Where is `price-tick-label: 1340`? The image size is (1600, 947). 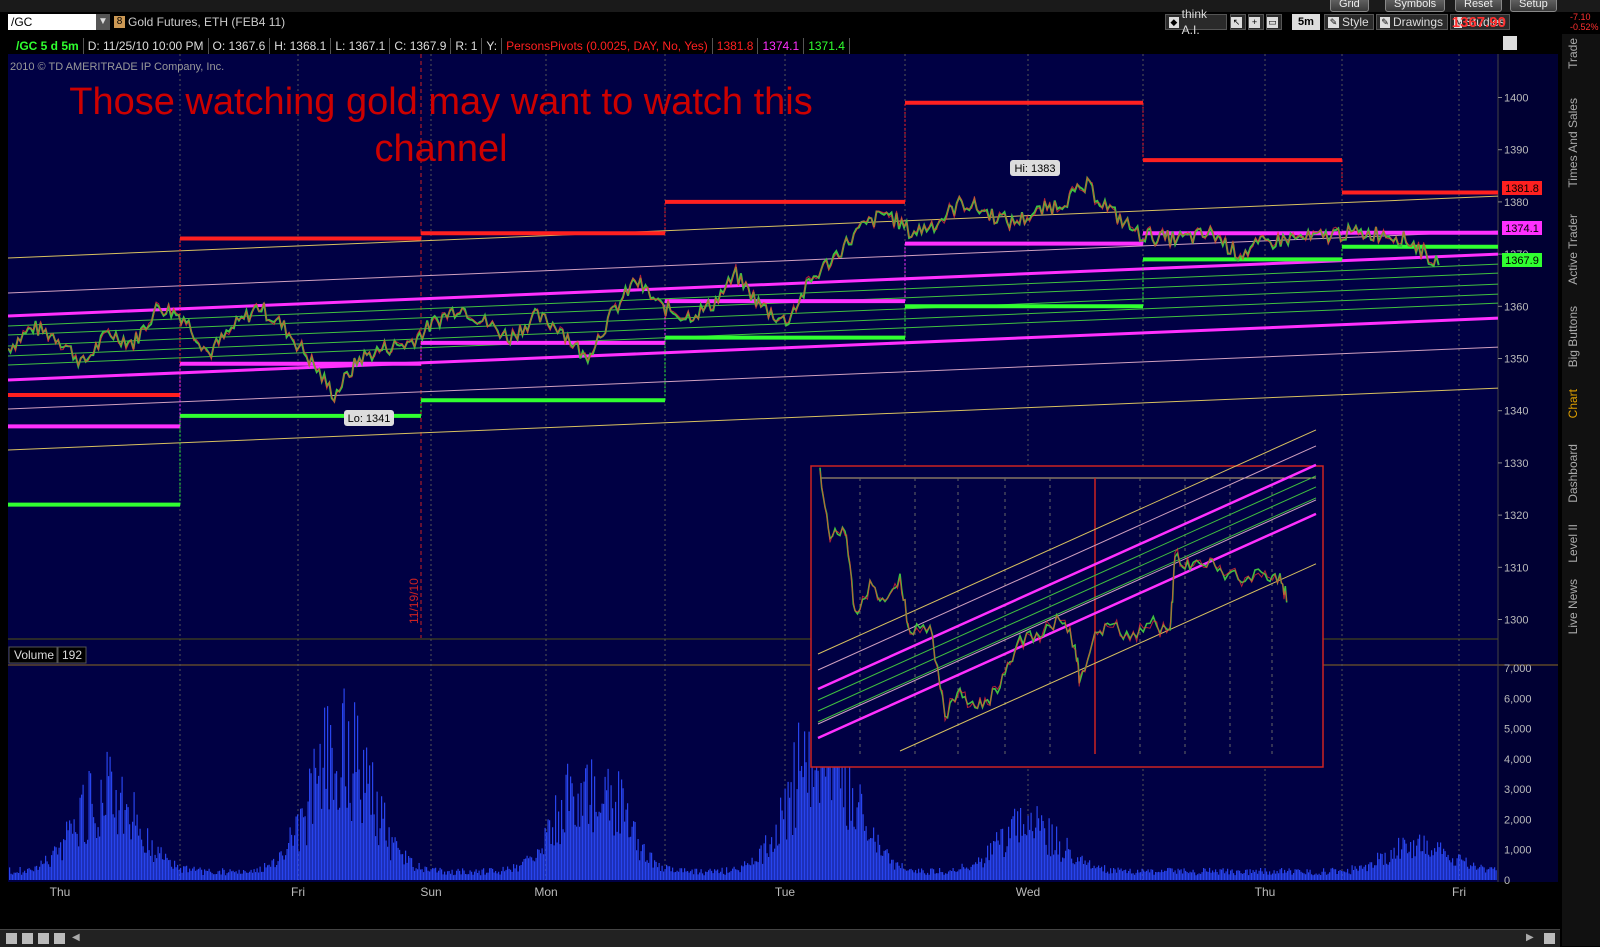
price-tick-label: 1340 is located at coordinates (1516, 412).